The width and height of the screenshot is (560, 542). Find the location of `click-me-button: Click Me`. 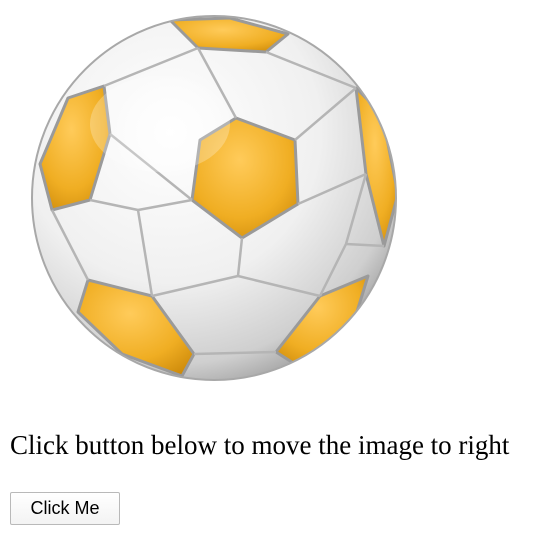

click-me-button: Click Me is located at coordinates (65, 508).